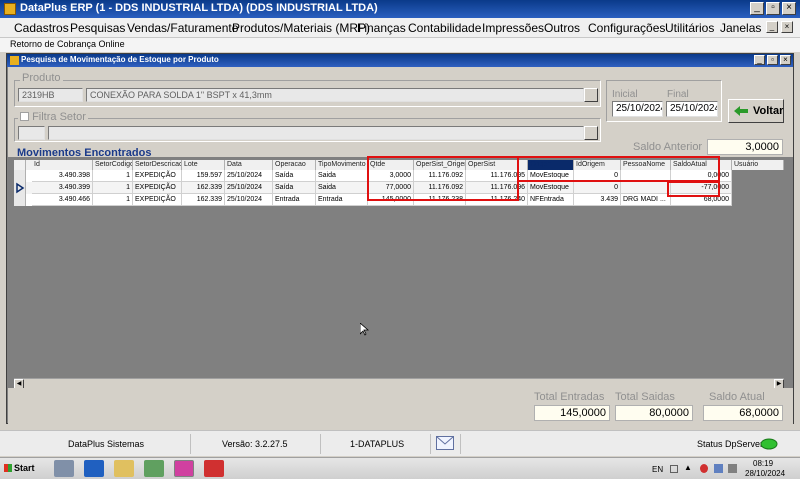 Image resolution: width=800 pixels, height=479 pixels. Describe the element at coordinates (562, 28) in the screenshot. I see `menu-outros: Outros` at that location.